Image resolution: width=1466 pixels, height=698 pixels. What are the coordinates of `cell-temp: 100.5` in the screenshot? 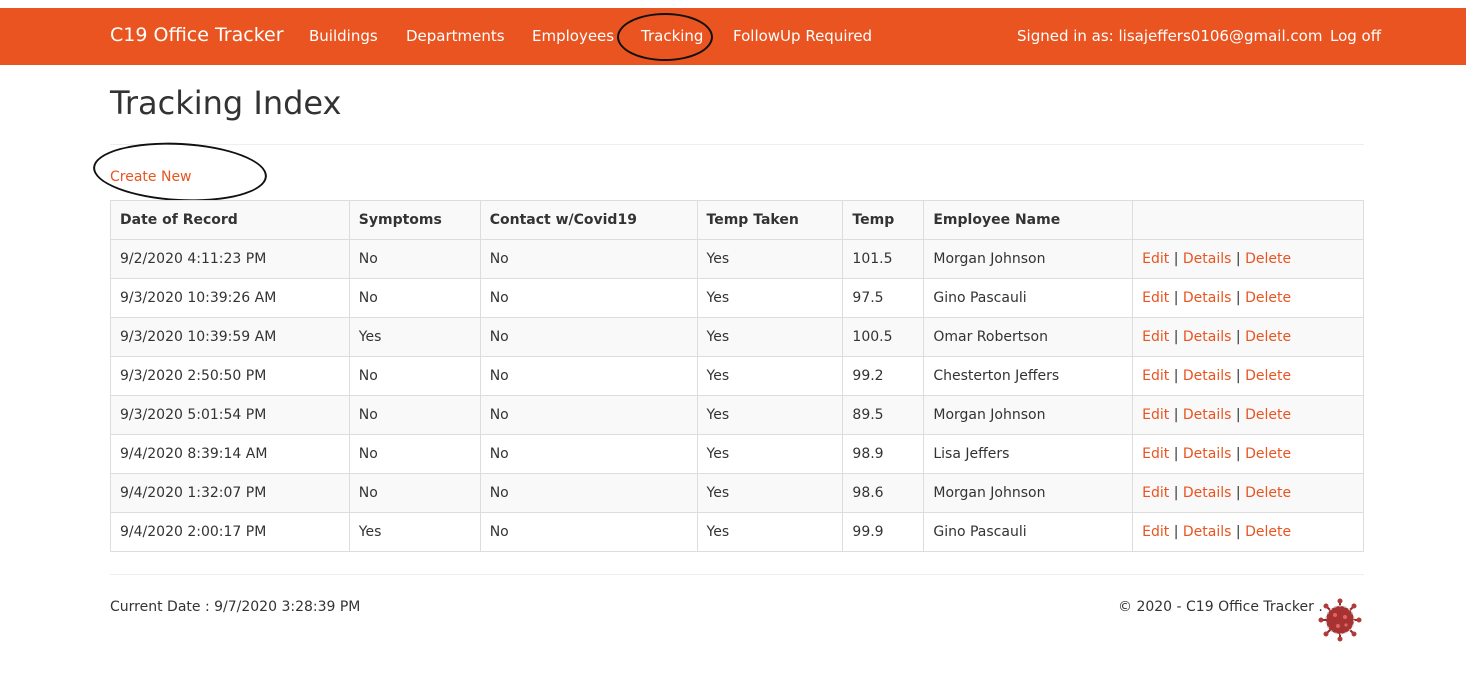 It's located at (883, 337).